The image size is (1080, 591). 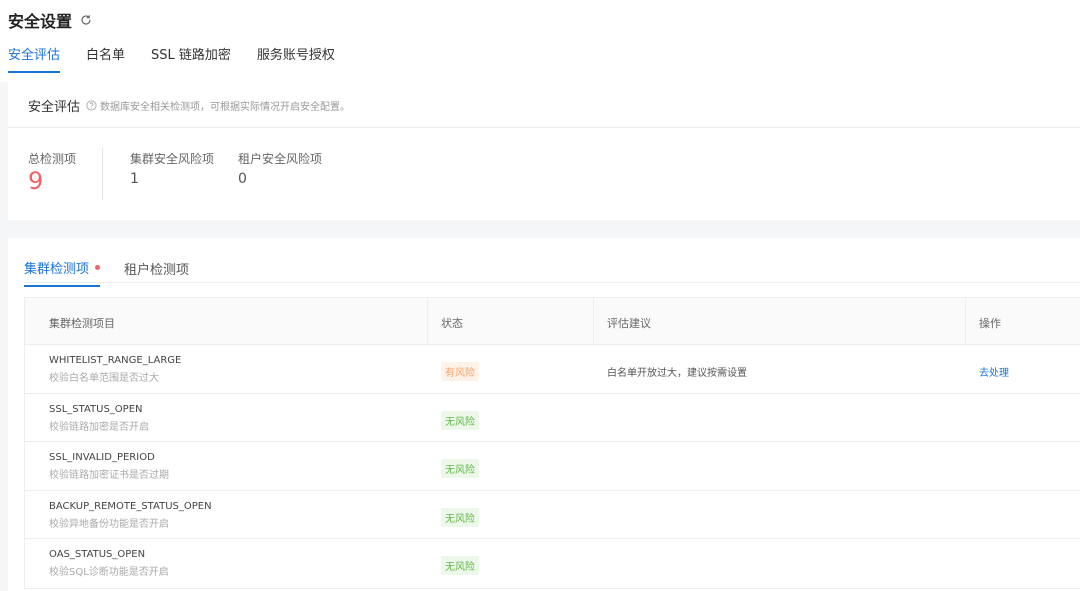 What do you see at coordinates (296, 58) in the screenshot?
I see `tab-service-account: 服务账号授权` at bounding box center [296, 58].